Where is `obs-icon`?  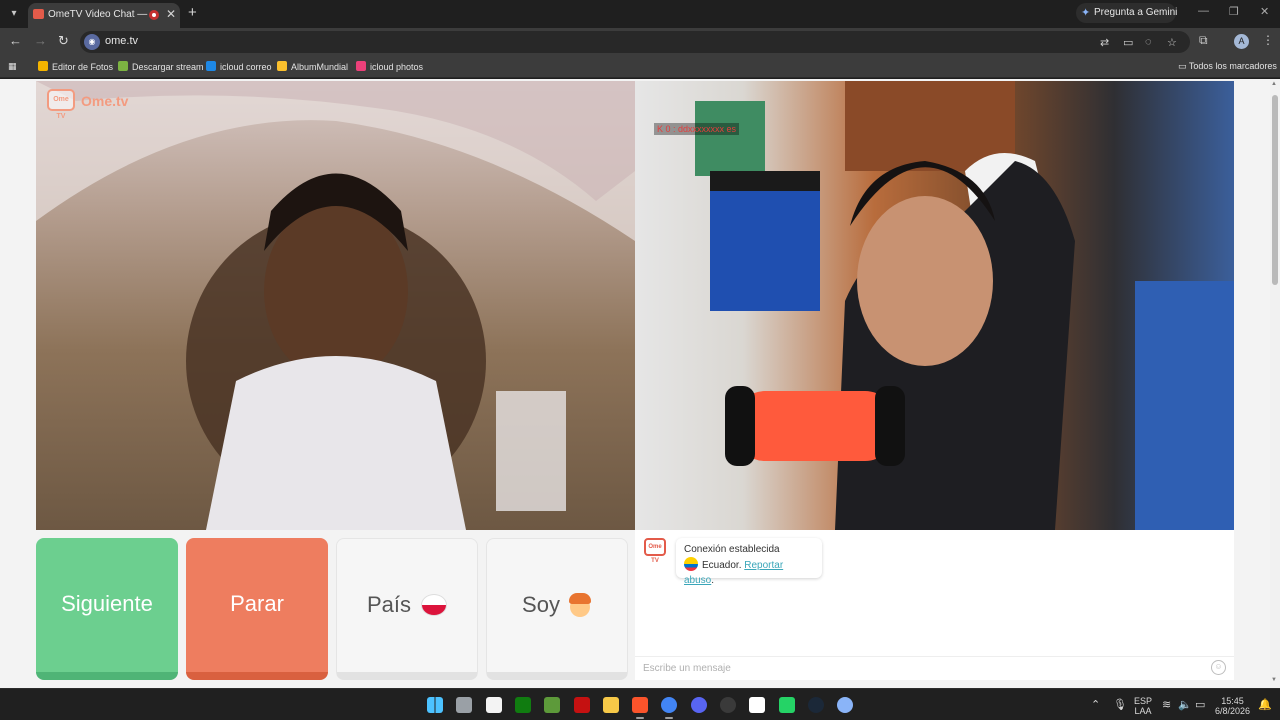 obs-icon is located at coordinates (728, 705).